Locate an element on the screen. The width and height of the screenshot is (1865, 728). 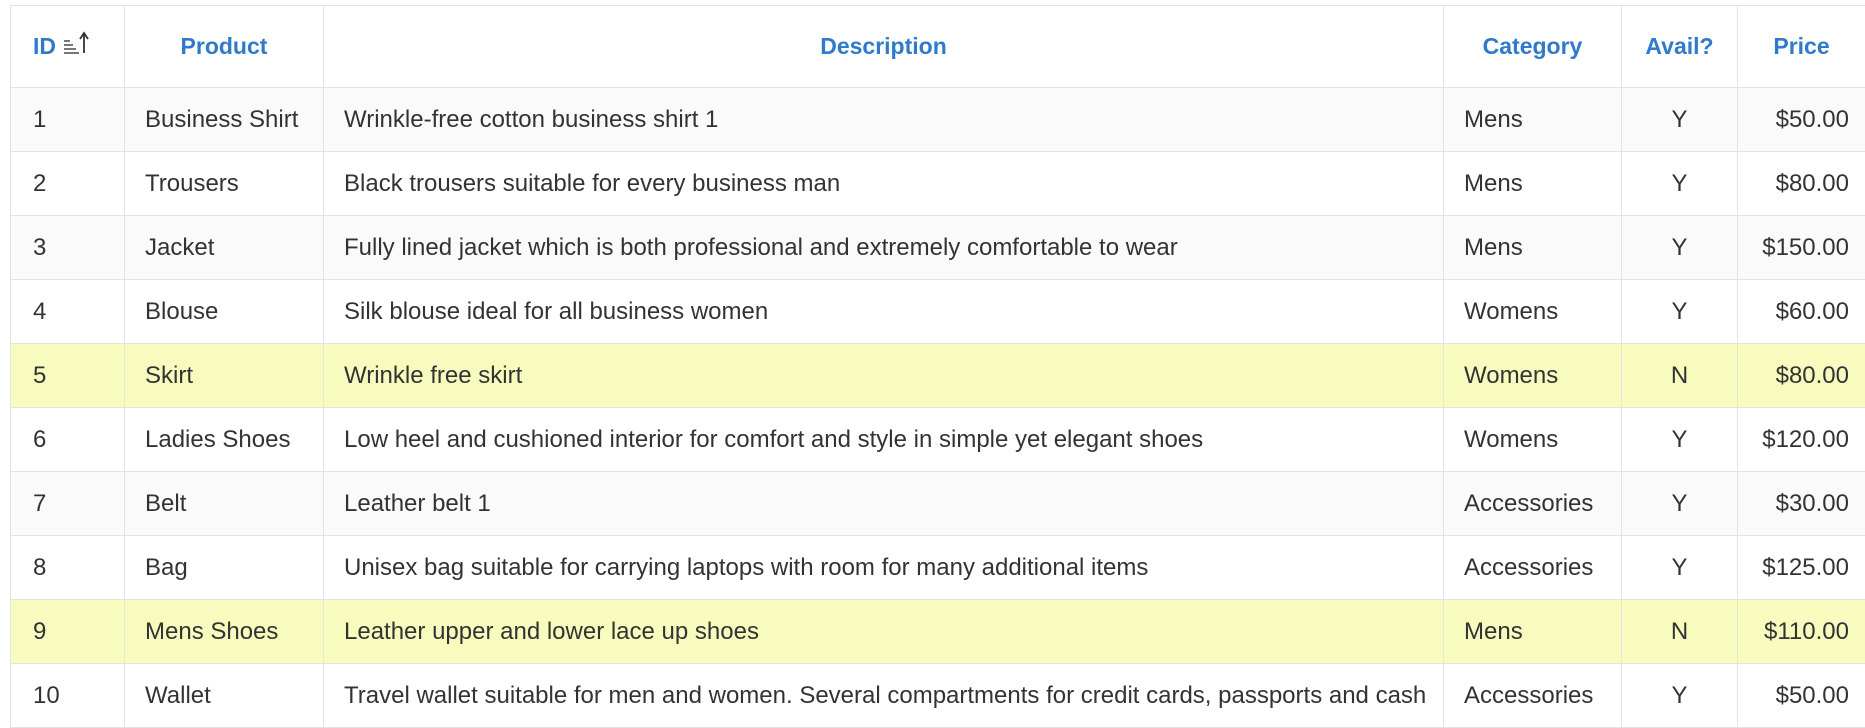
cell-price: $30.00 is located at coordinates (1801, 504).